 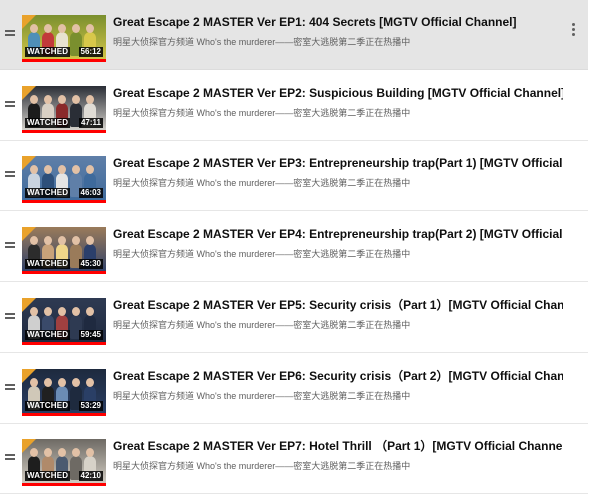 What do you see at coordinates (64, 462) in the screenshot?
I see `video-thumbnail: WATCHED 42:10` at bounding box center [64, 462].